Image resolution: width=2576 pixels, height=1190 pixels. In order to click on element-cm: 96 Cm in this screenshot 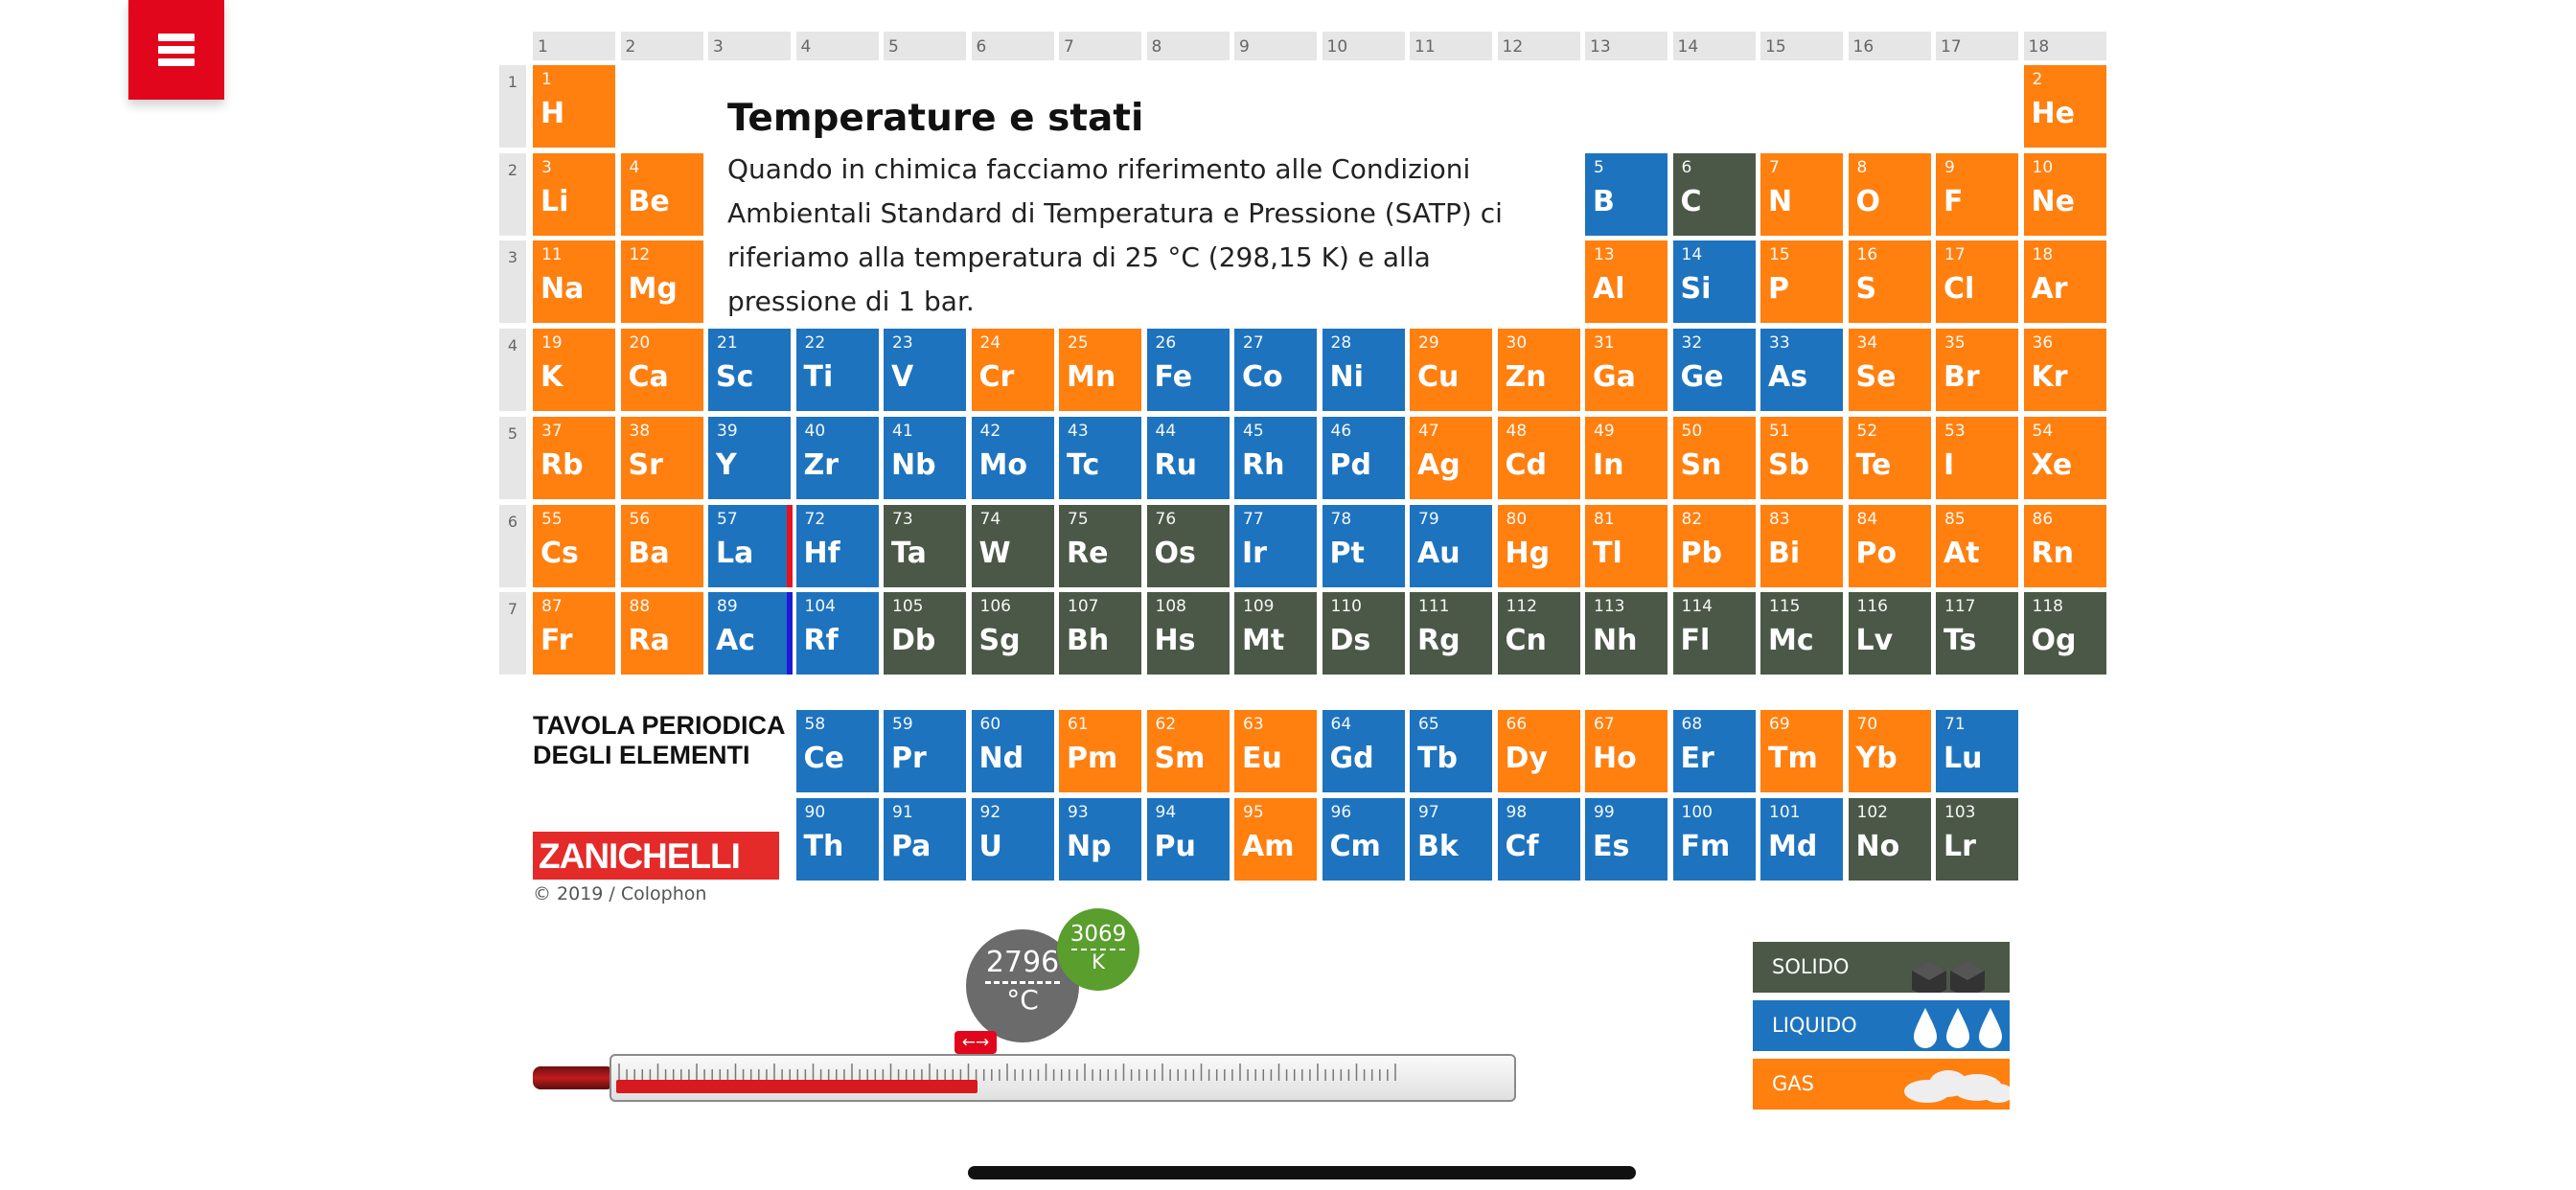, I will do `click(1364, 840)`.